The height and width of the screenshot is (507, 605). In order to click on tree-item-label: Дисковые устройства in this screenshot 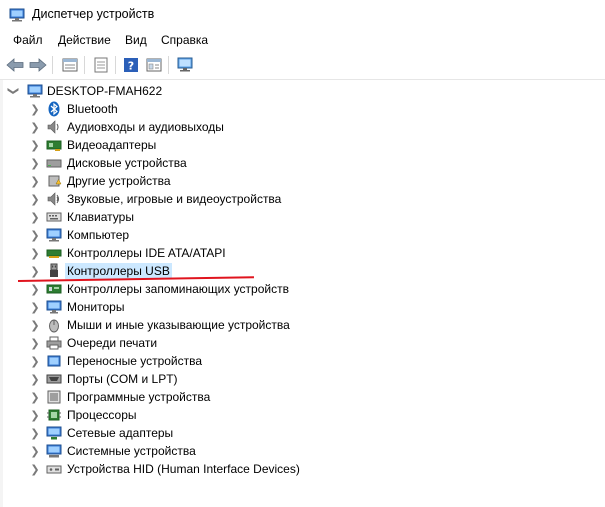, I will do `click(127, 163)`.